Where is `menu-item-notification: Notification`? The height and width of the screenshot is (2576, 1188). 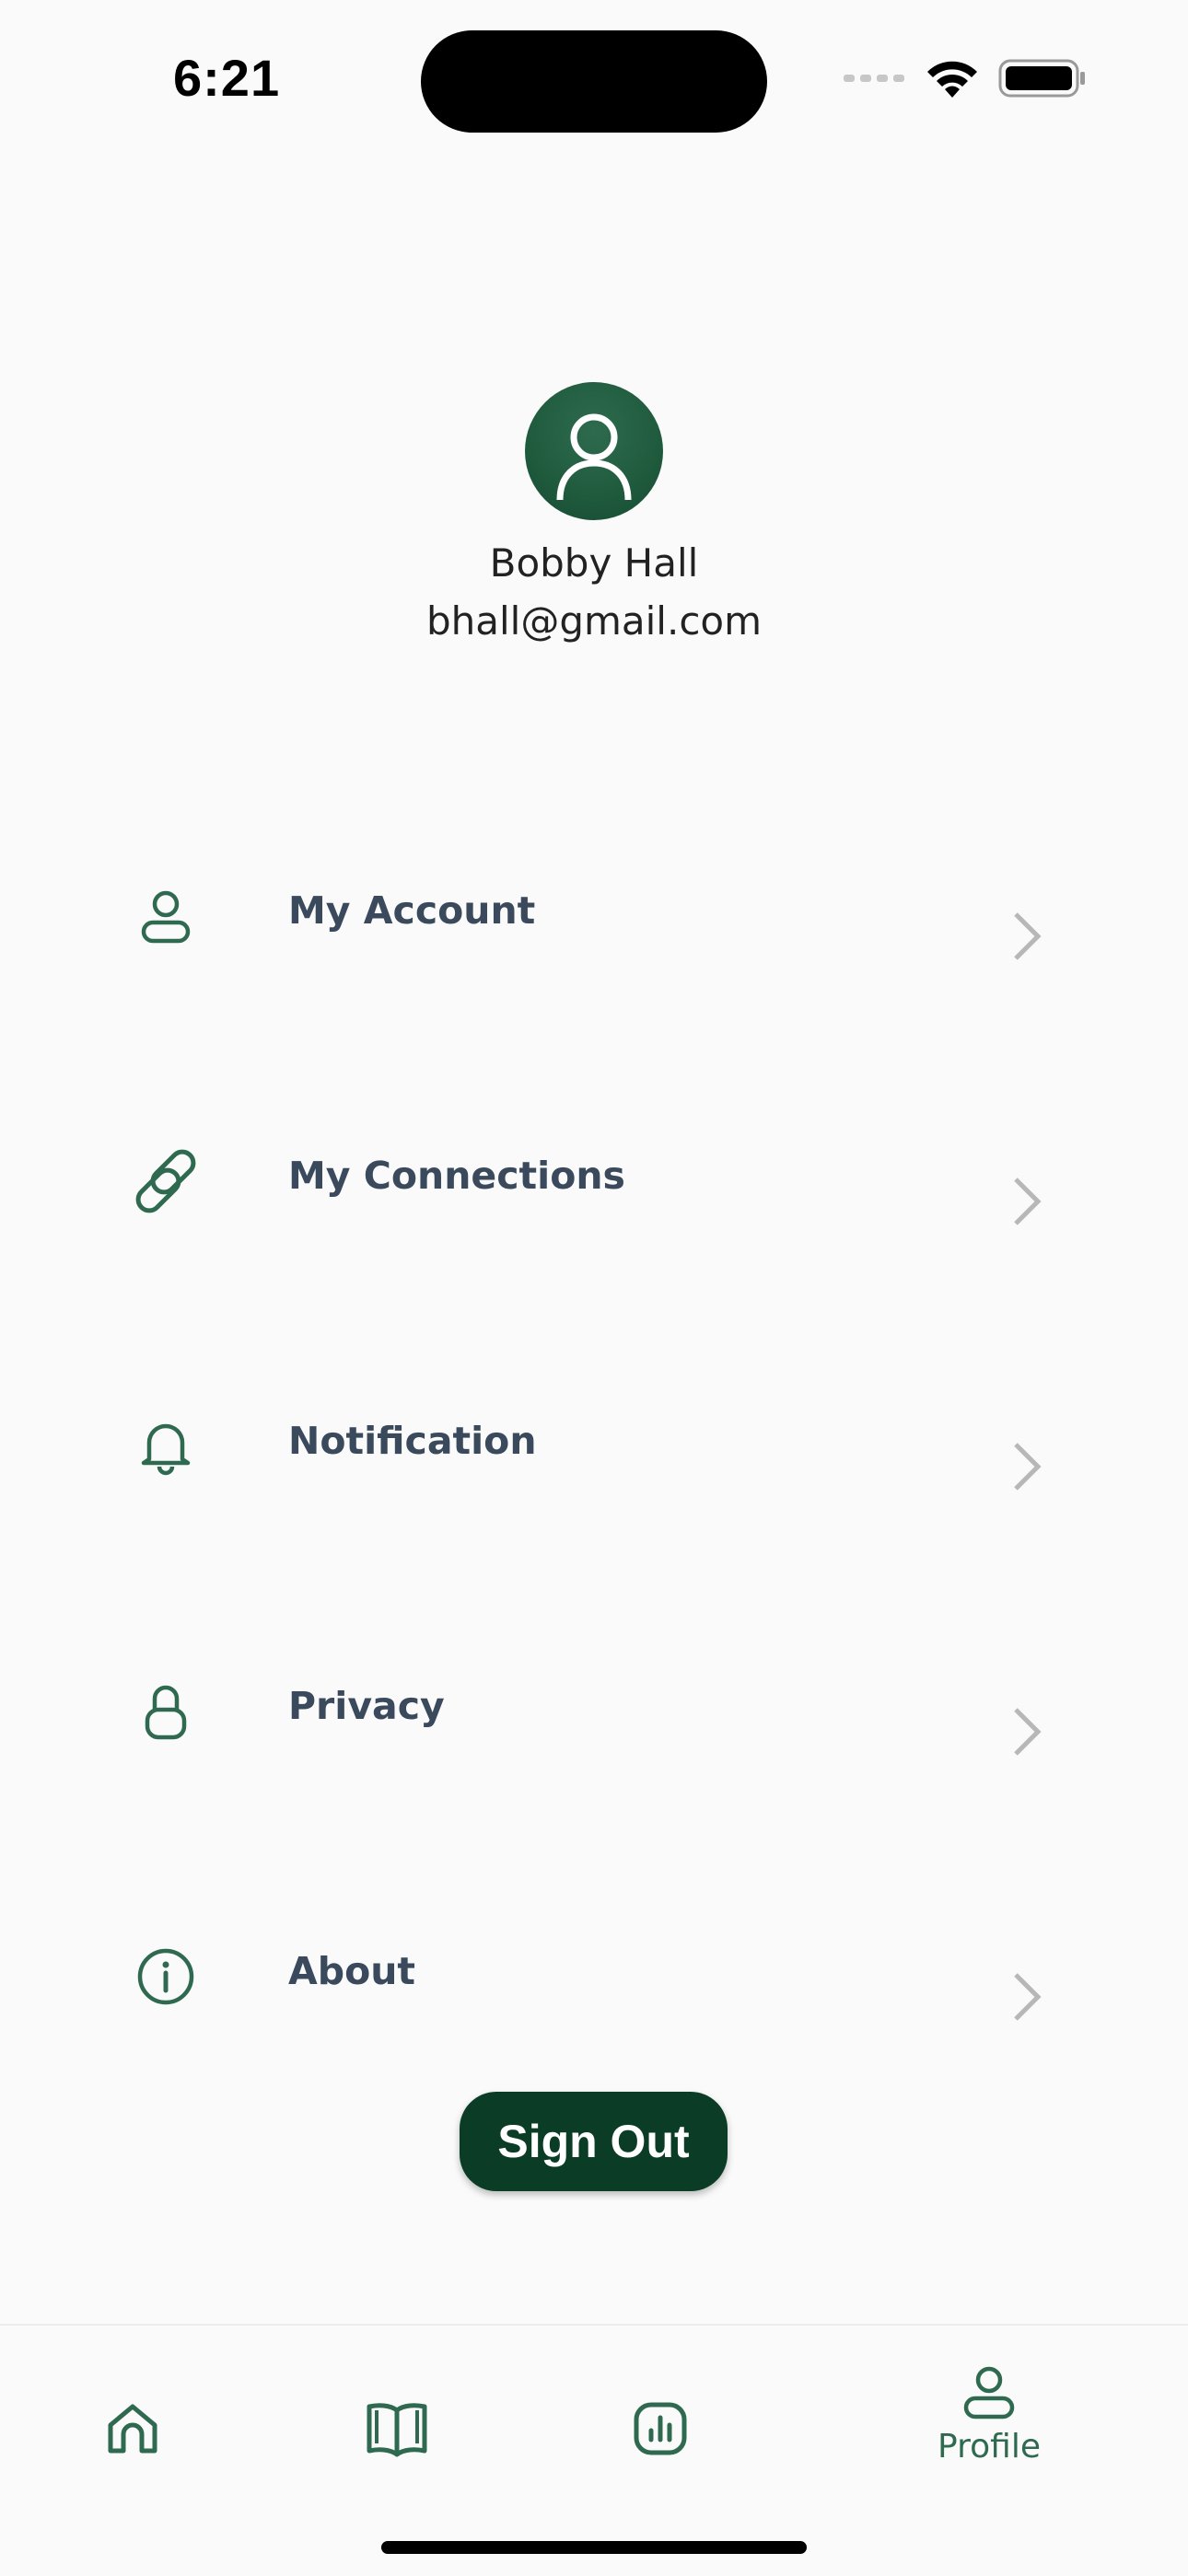 menu-item-notification: Notification is located at coordinates (594, 1442).